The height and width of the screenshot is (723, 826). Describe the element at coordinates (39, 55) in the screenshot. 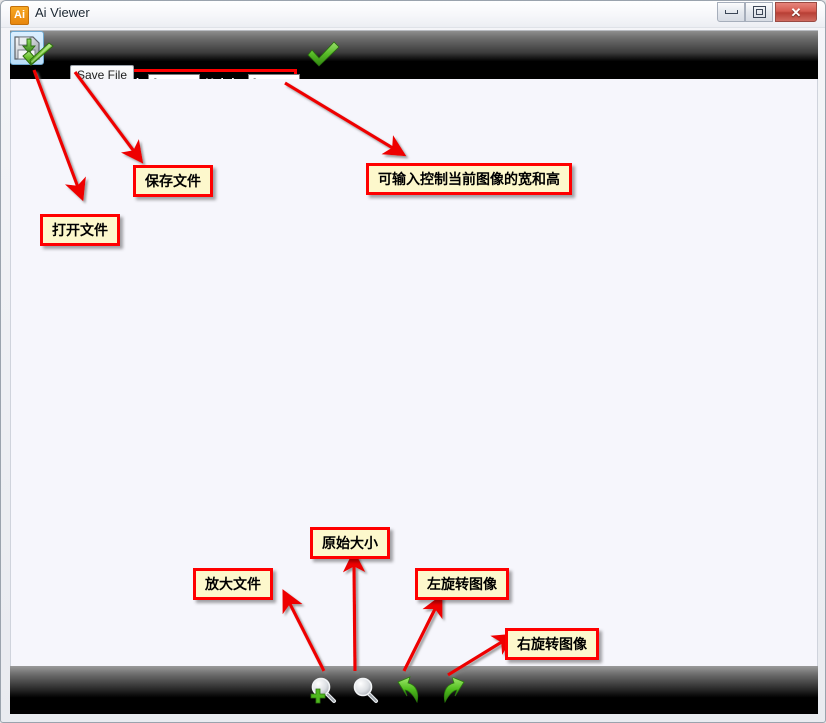

I see `open-file-icon` at that location.